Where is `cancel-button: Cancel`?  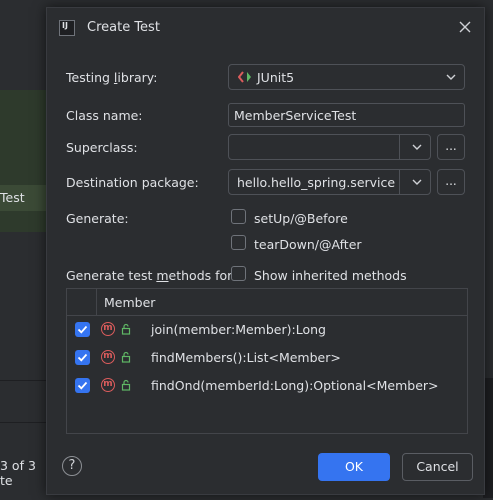 cancel-button: Cancel is located at coordinates (437, 467).